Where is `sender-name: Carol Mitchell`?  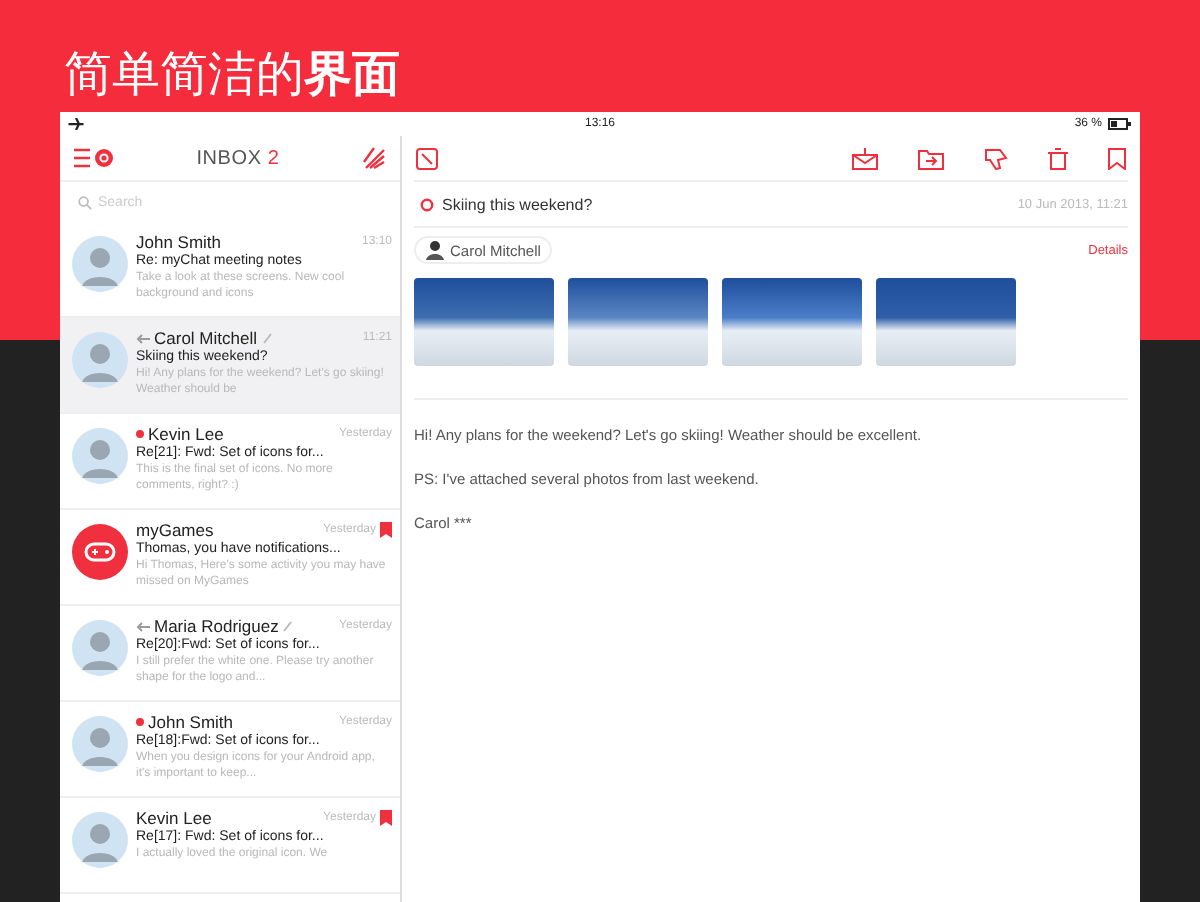
sender-name: Carol Mitchell is located at coordinates (205, 338).